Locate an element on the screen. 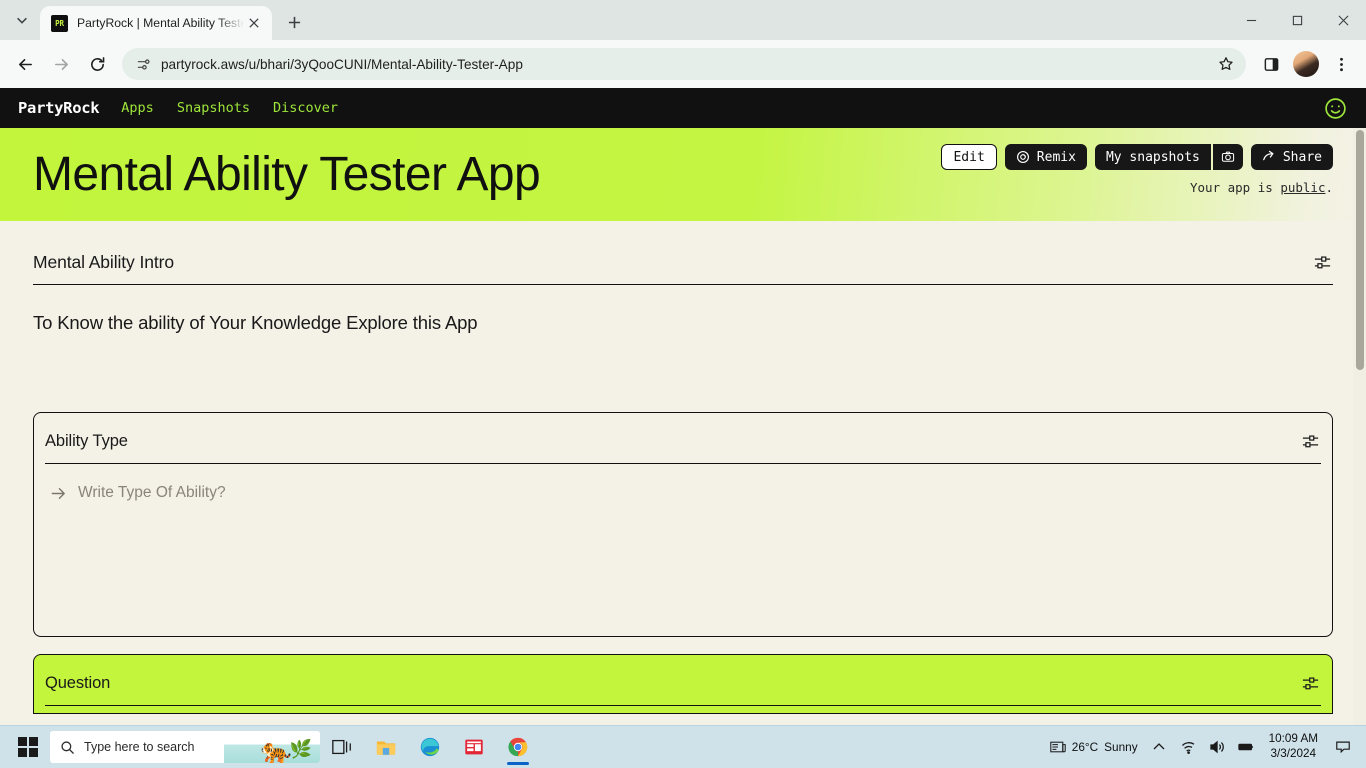 The height and width of the screenshot is (768, 1366). search-icon is located at coordinates (67, 747).